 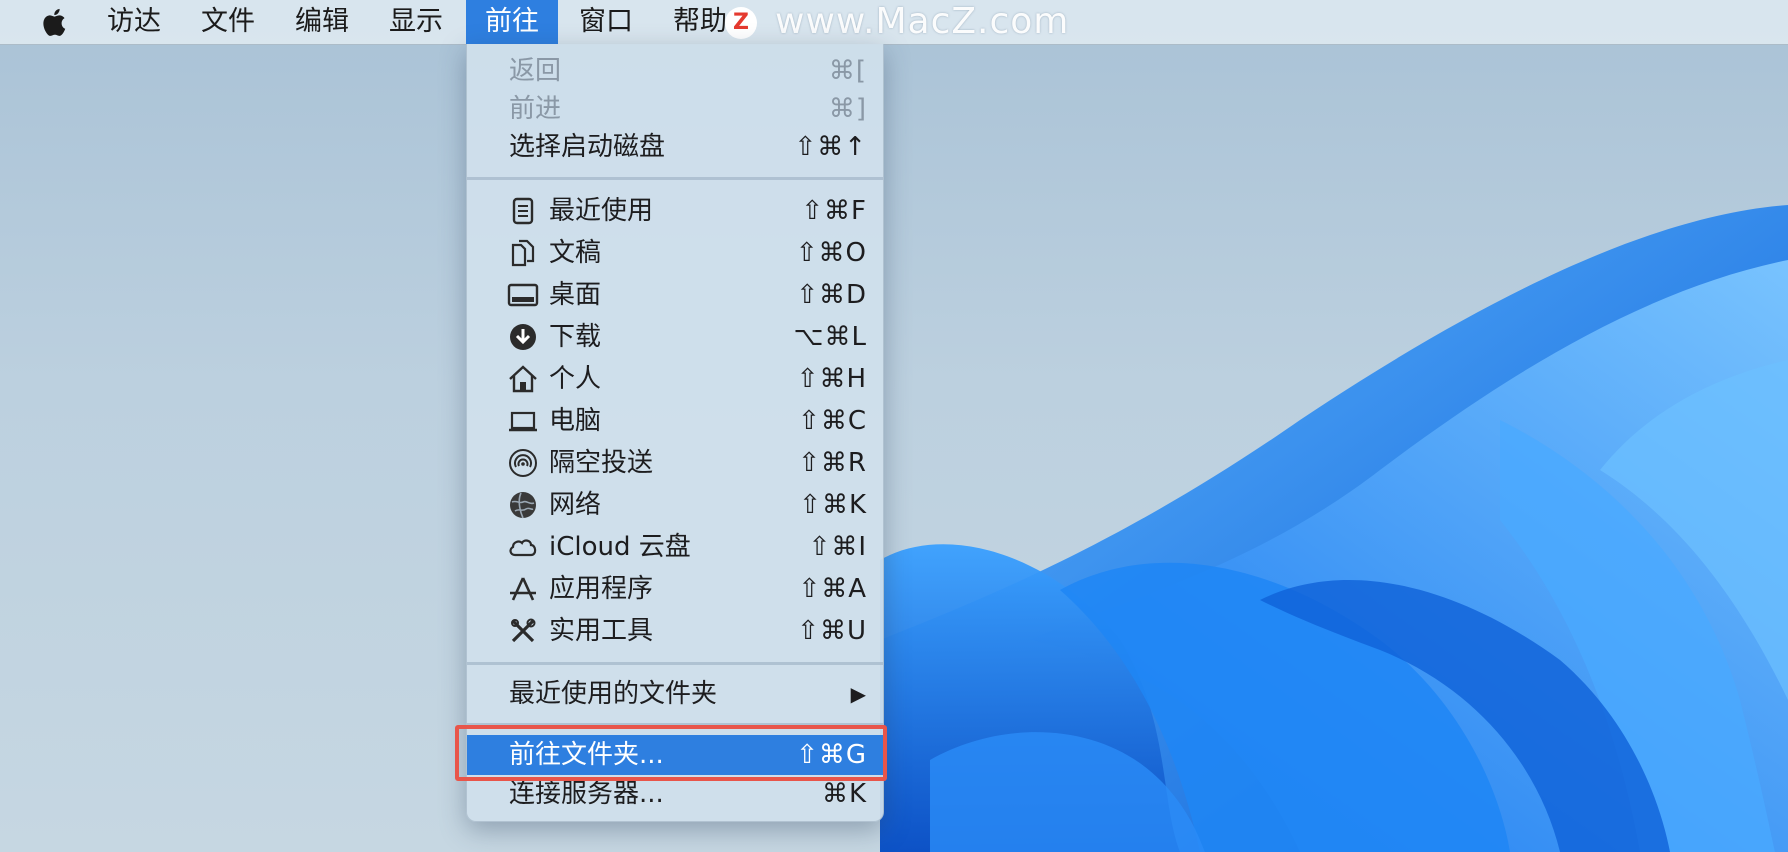 I want to click on menu-item-label: 选择启动磁盘, so click(x=587, y=147).